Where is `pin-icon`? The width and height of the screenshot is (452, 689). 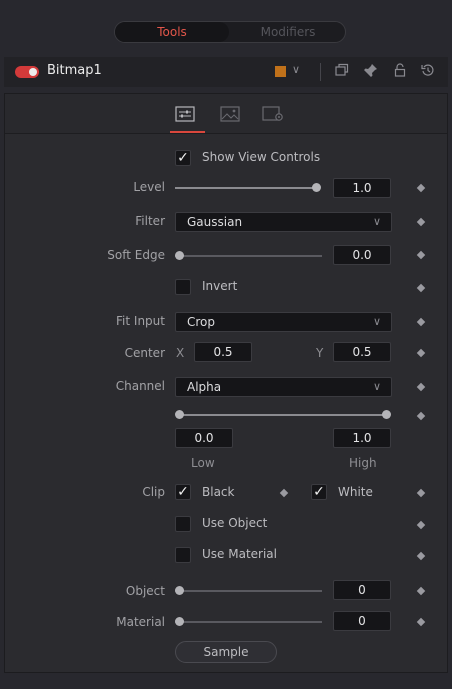
pin-icon is located at coordinates (371, 72).